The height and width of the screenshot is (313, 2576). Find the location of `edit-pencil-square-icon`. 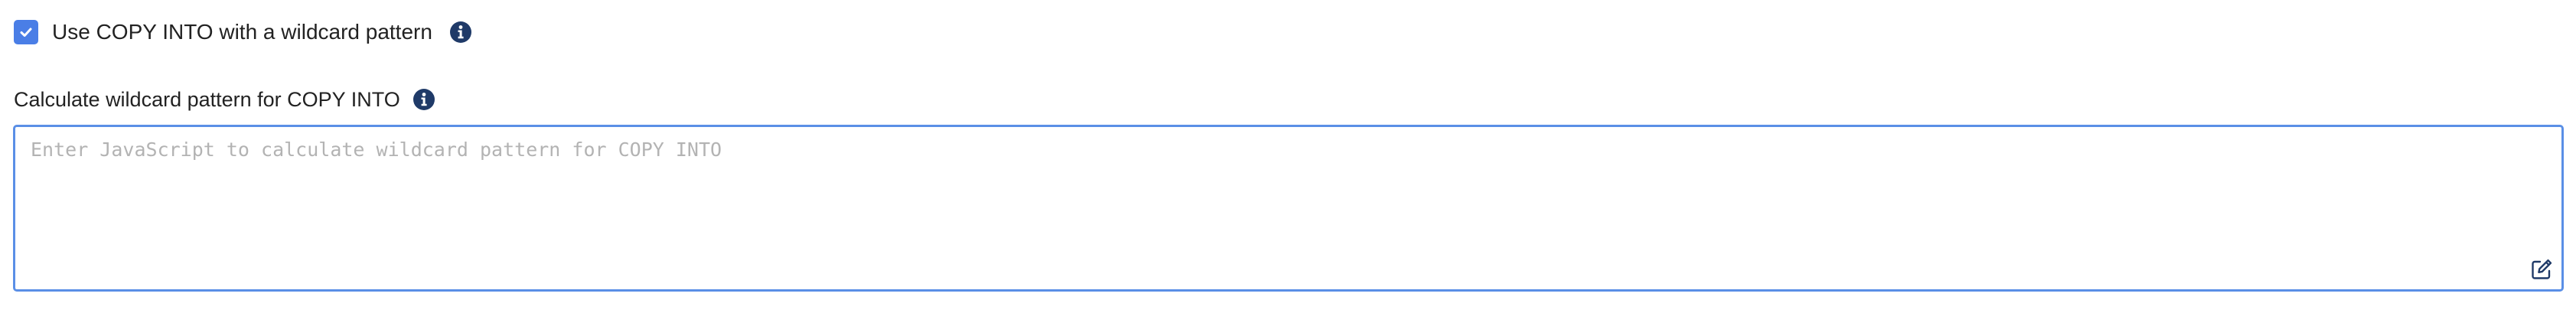

edit-pencil-square-icon is located at coordinates (2542, 269).